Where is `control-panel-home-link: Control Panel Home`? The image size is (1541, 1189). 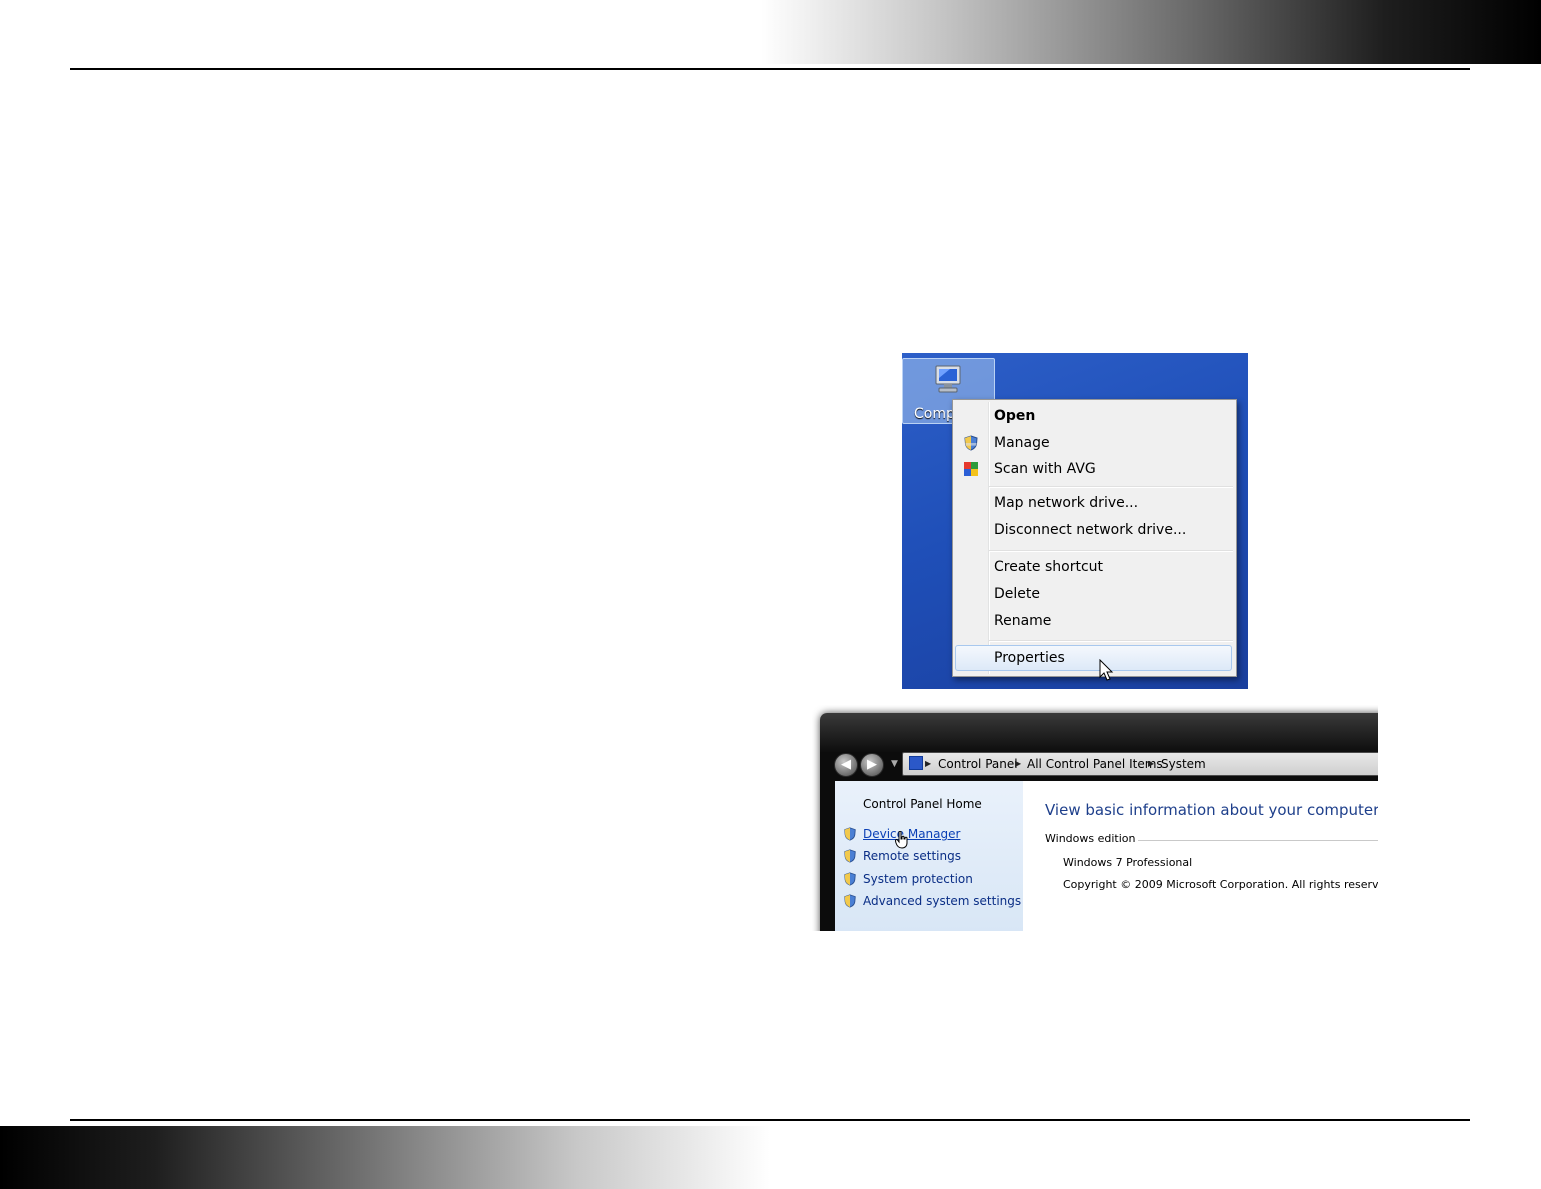 control-panel-home-link: Control Panel Home is located at coordinates (922, 804).